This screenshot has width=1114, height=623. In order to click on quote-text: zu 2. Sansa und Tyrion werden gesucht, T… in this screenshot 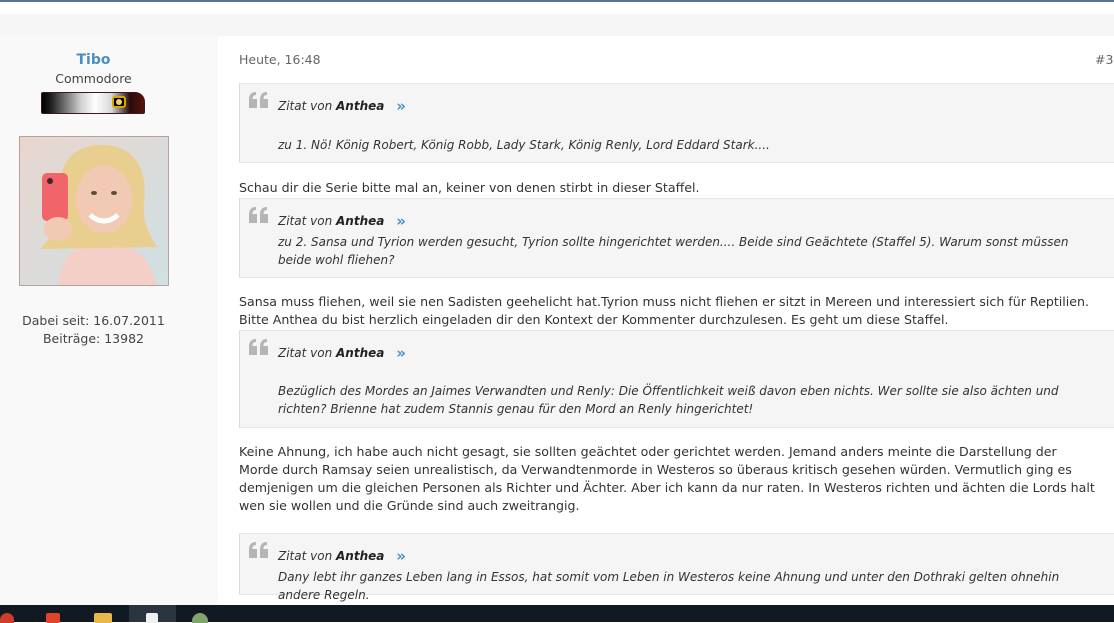, I will do `click(673, 251)`.